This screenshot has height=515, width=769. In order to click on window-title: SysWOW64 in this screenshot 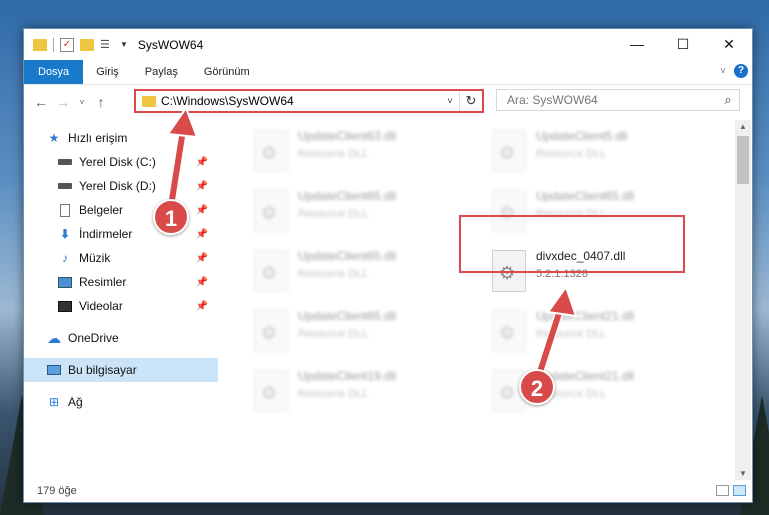, I will do `click(170, 44)`.